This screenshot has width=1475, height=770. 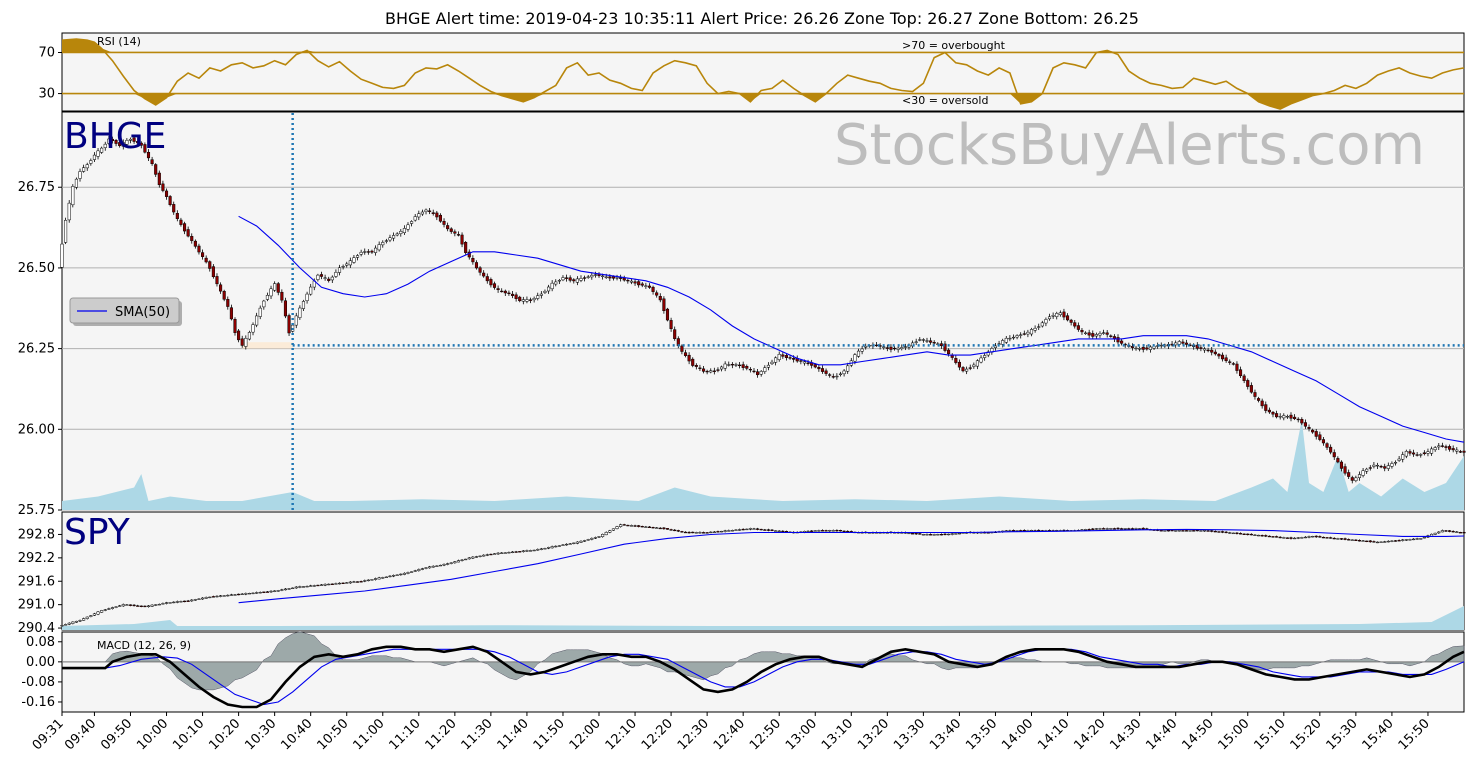 What do you see at coordinates (1053, 734) in the screenshot?
I see `x-tick-label: 14:10` at bounding box center [1053, 734].